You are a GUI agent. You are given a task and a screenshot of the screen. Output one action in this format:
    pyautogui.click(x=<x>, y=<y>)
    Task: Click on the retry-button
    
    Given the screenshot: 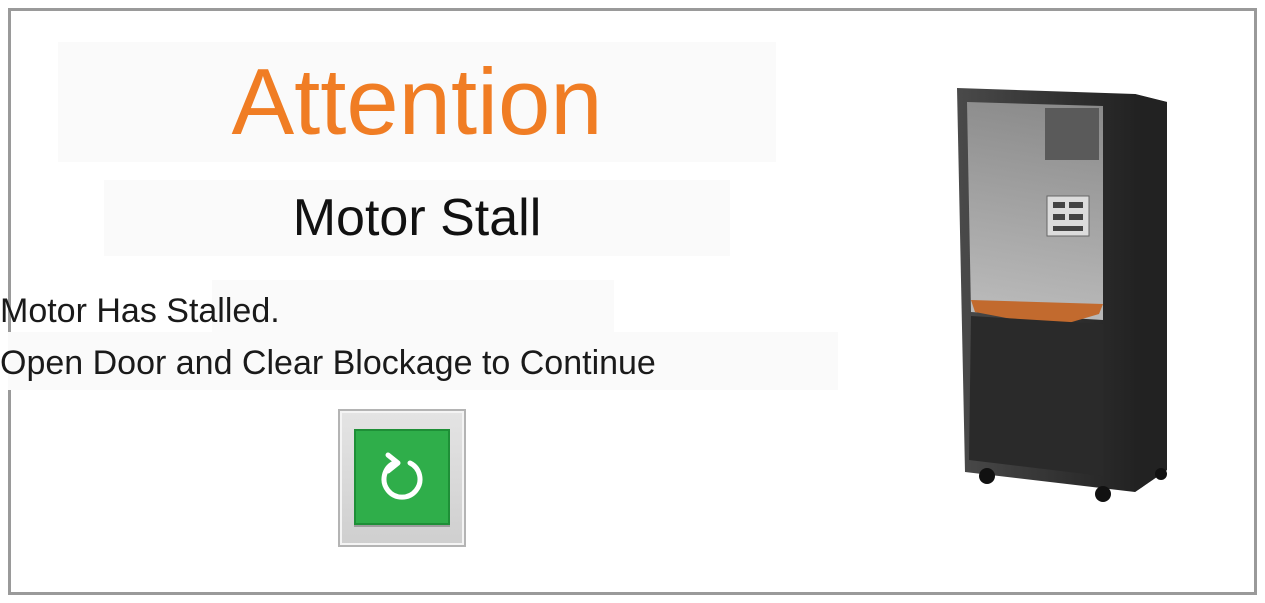 What is the action you would take?
    pyautogui.click(x=402, y=477)
    